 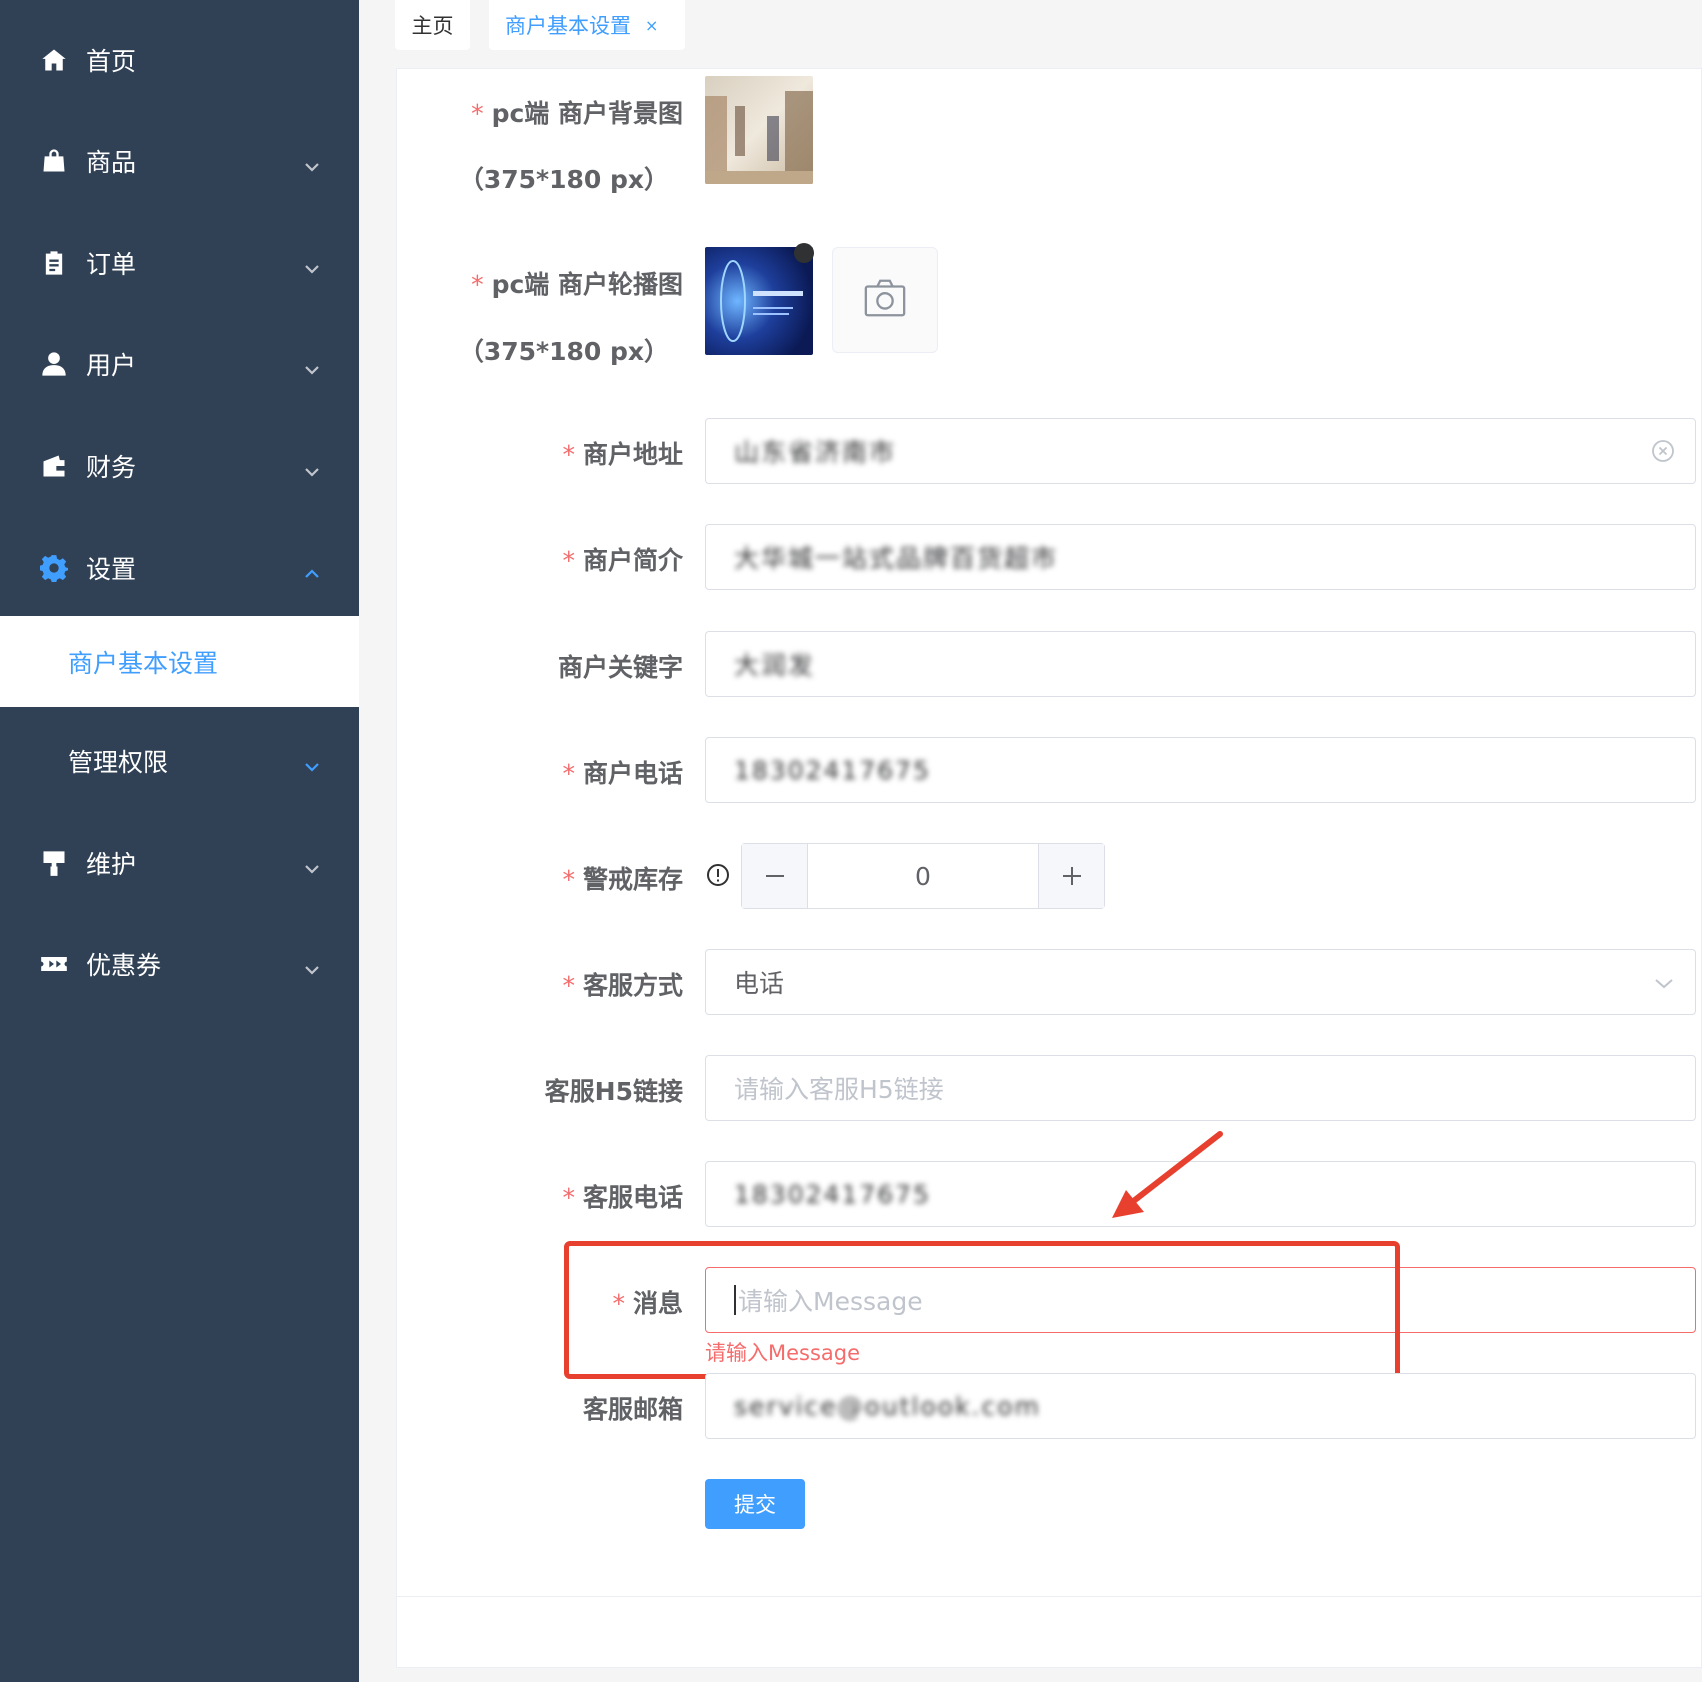 What do you see at coordinates (1200, 982) in the screenshot?
I see `service-method-select: 电话` at bounding box center [1200, 982].